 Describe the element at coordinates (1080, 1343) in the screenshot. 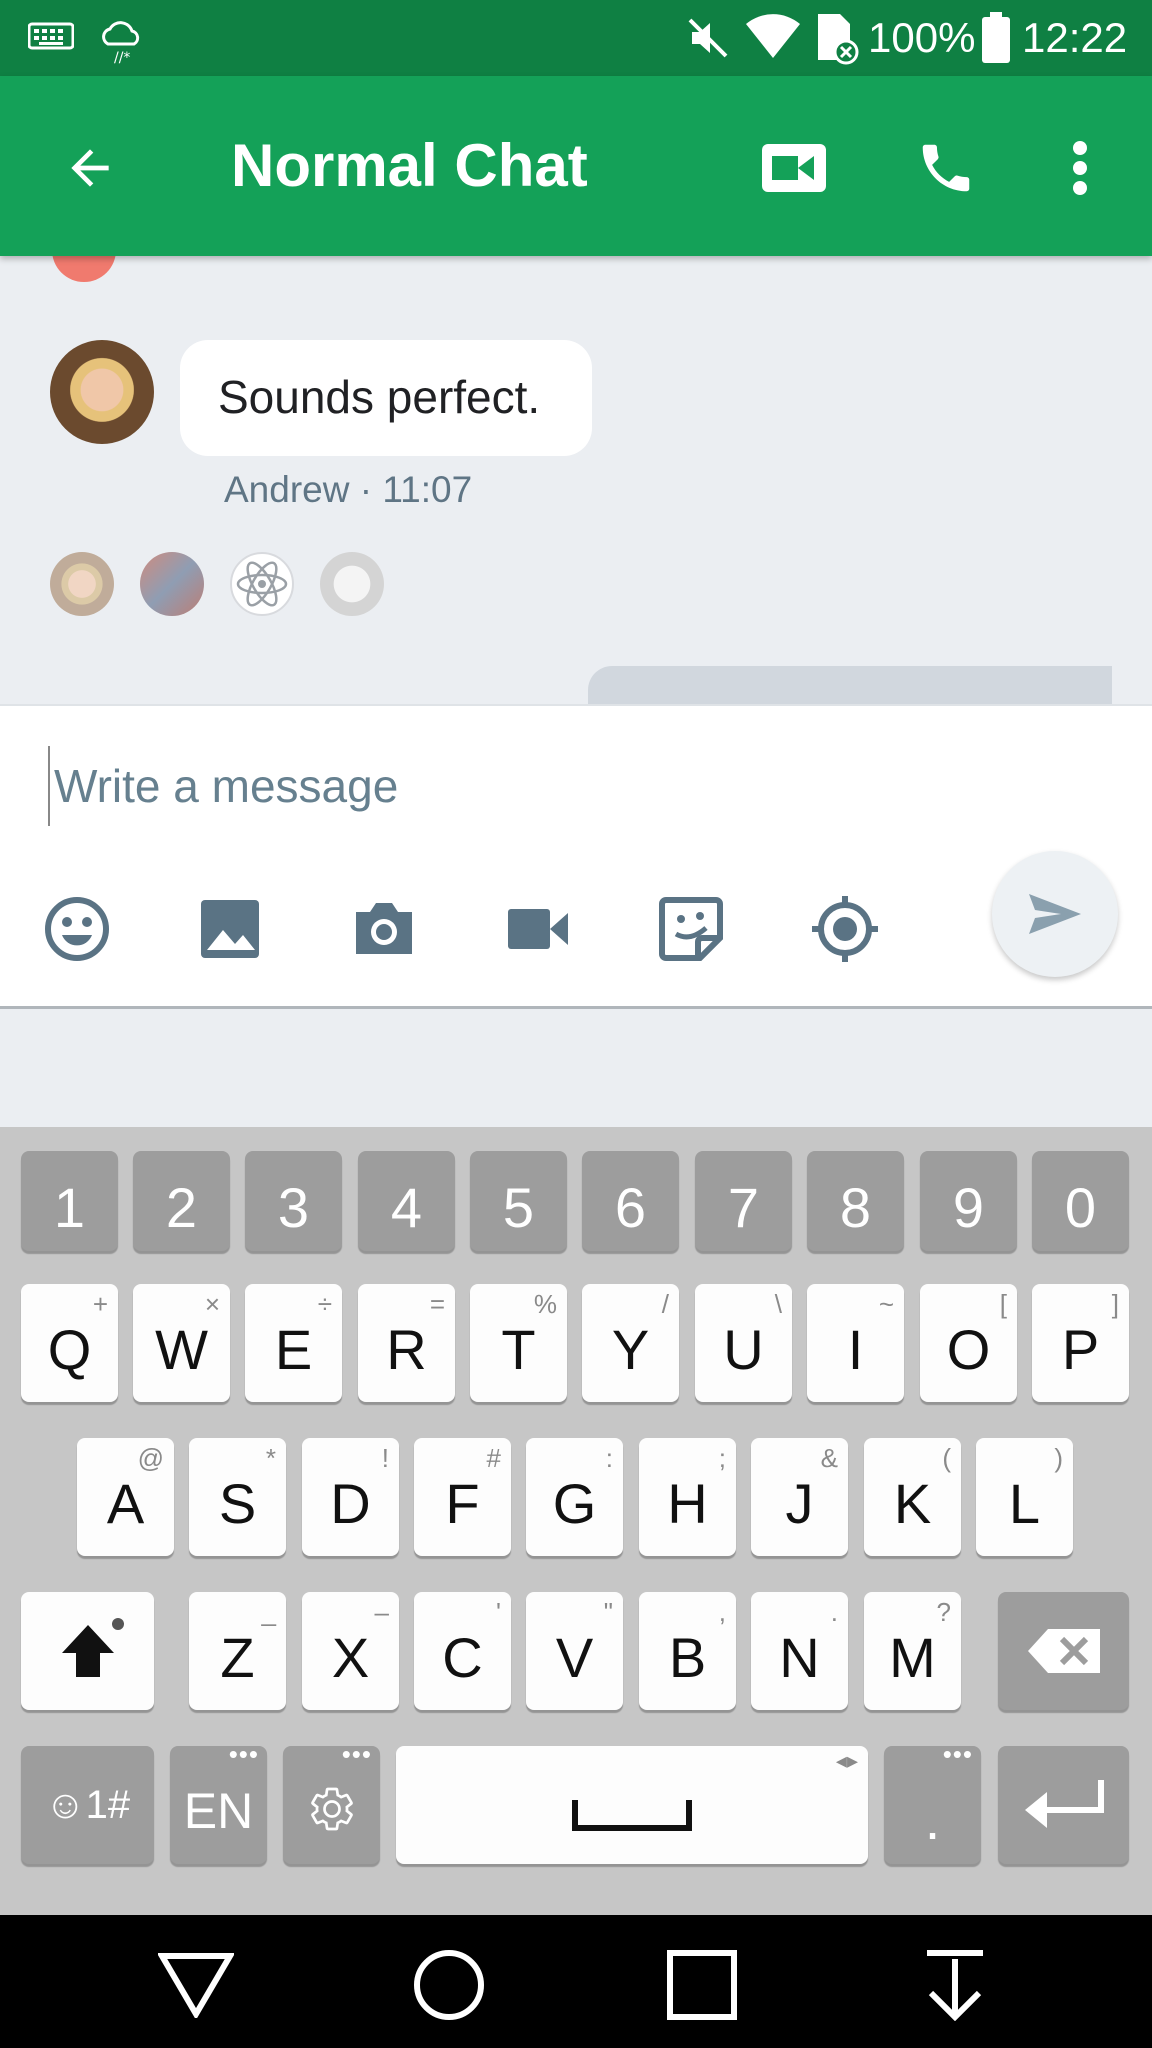

I see `key-p: ] P` at that location.